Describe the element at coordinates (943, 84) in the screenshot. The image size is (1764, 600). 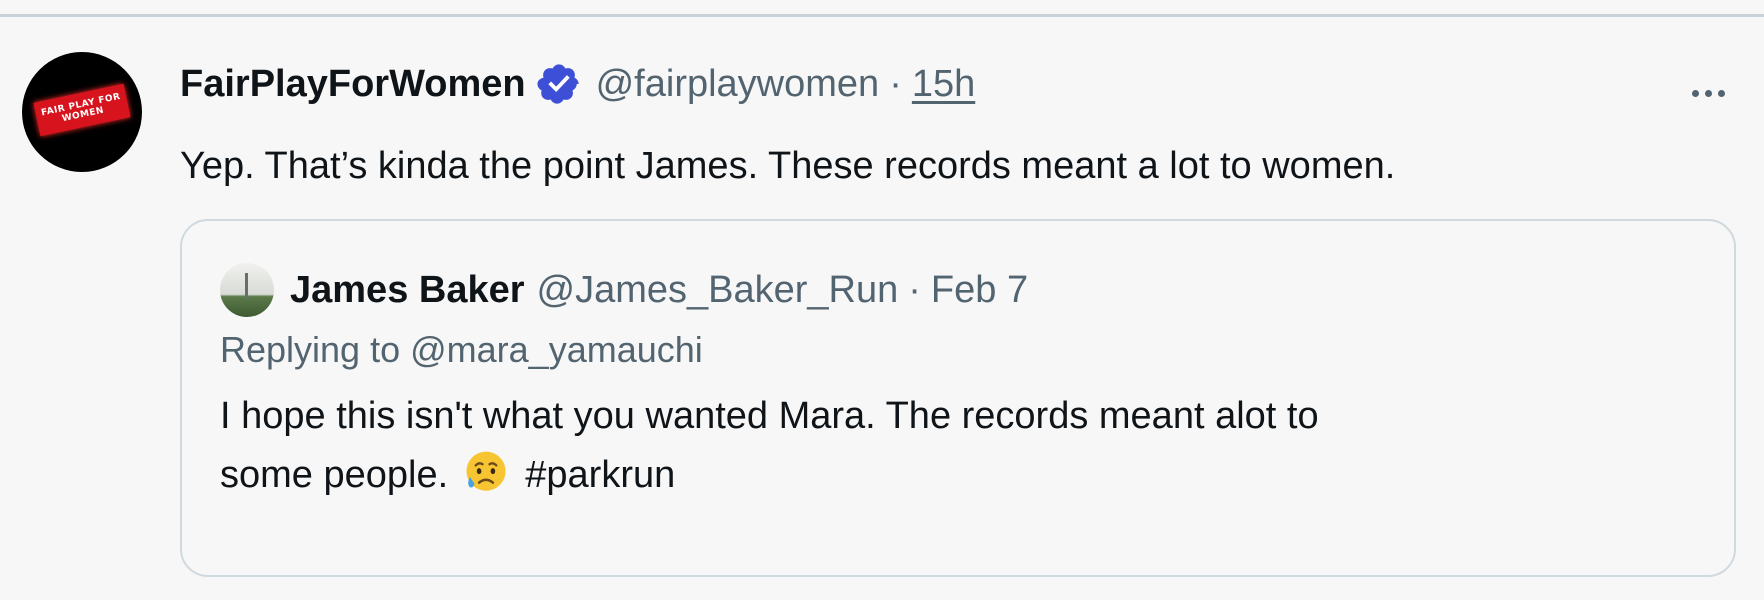
I see `timestamp-link: 15h` at that location.